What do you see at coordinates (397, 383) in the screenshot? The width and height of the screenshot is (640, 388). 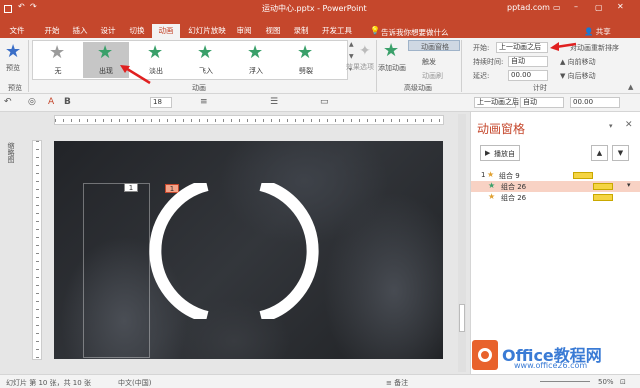 I see `notes-button: ≡ 备注` at bounding box center [397, 383].